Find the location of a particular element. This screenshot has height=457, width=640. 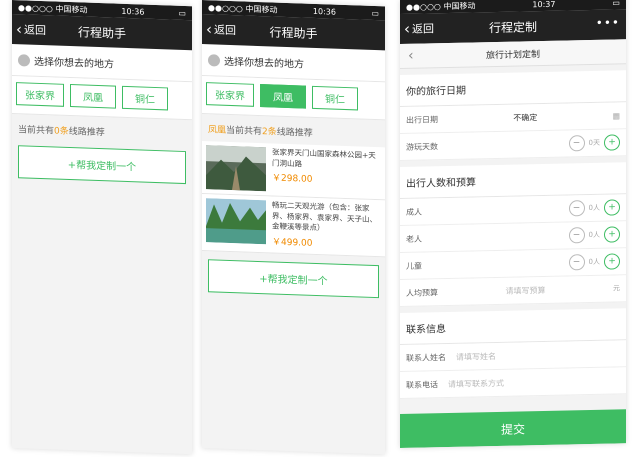

days-label: 游玩天数 is located at coordinates (422, 146).